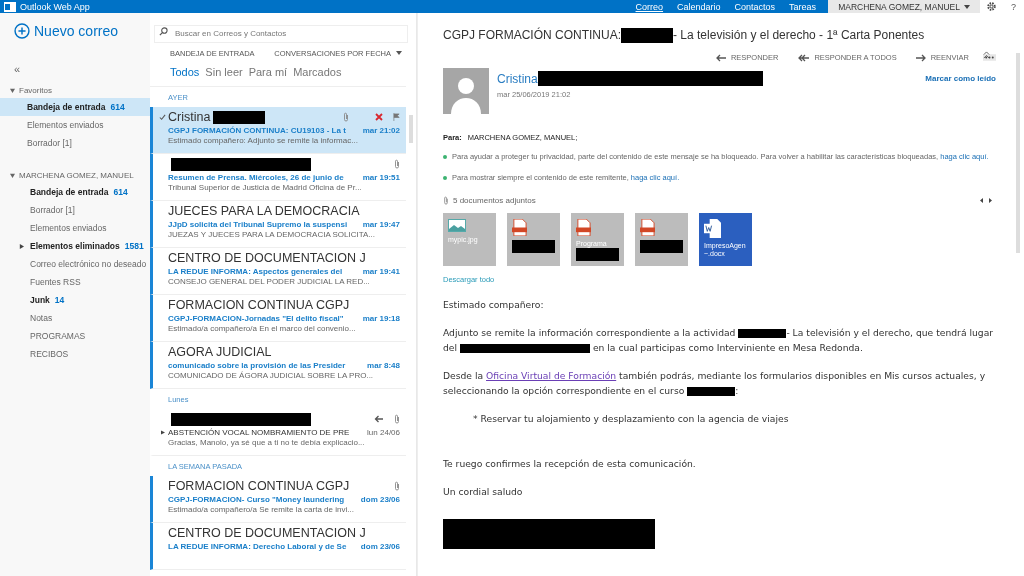  I want to click on message-subject: CGPJ FORMACIÓN CONTINUA: CU19103 - La t, so click(257, 130).